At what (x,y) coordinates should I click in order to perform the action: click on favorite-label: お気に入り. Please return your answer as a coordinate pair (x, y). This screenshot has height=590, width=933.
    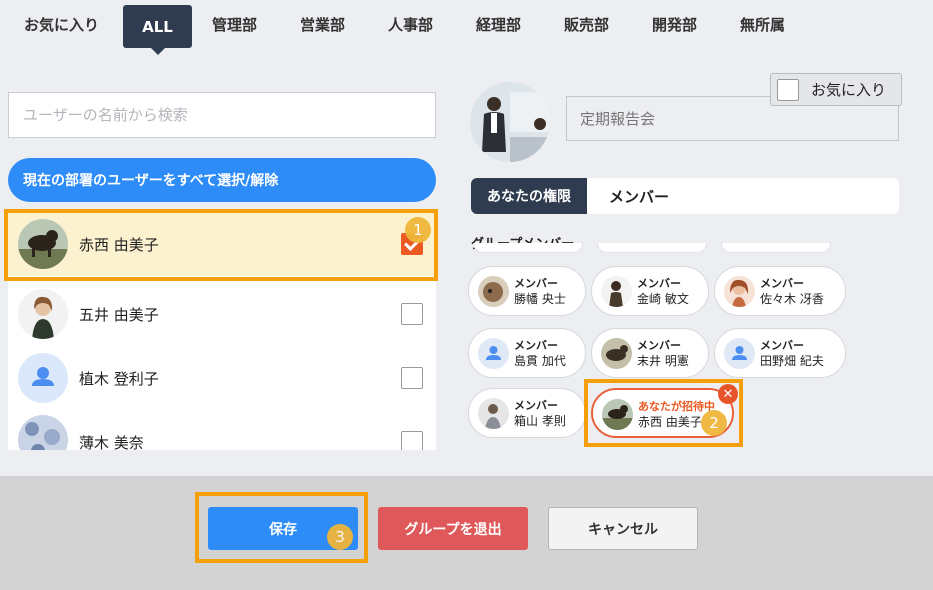
    Looking at the image, I should click on (849, 90).